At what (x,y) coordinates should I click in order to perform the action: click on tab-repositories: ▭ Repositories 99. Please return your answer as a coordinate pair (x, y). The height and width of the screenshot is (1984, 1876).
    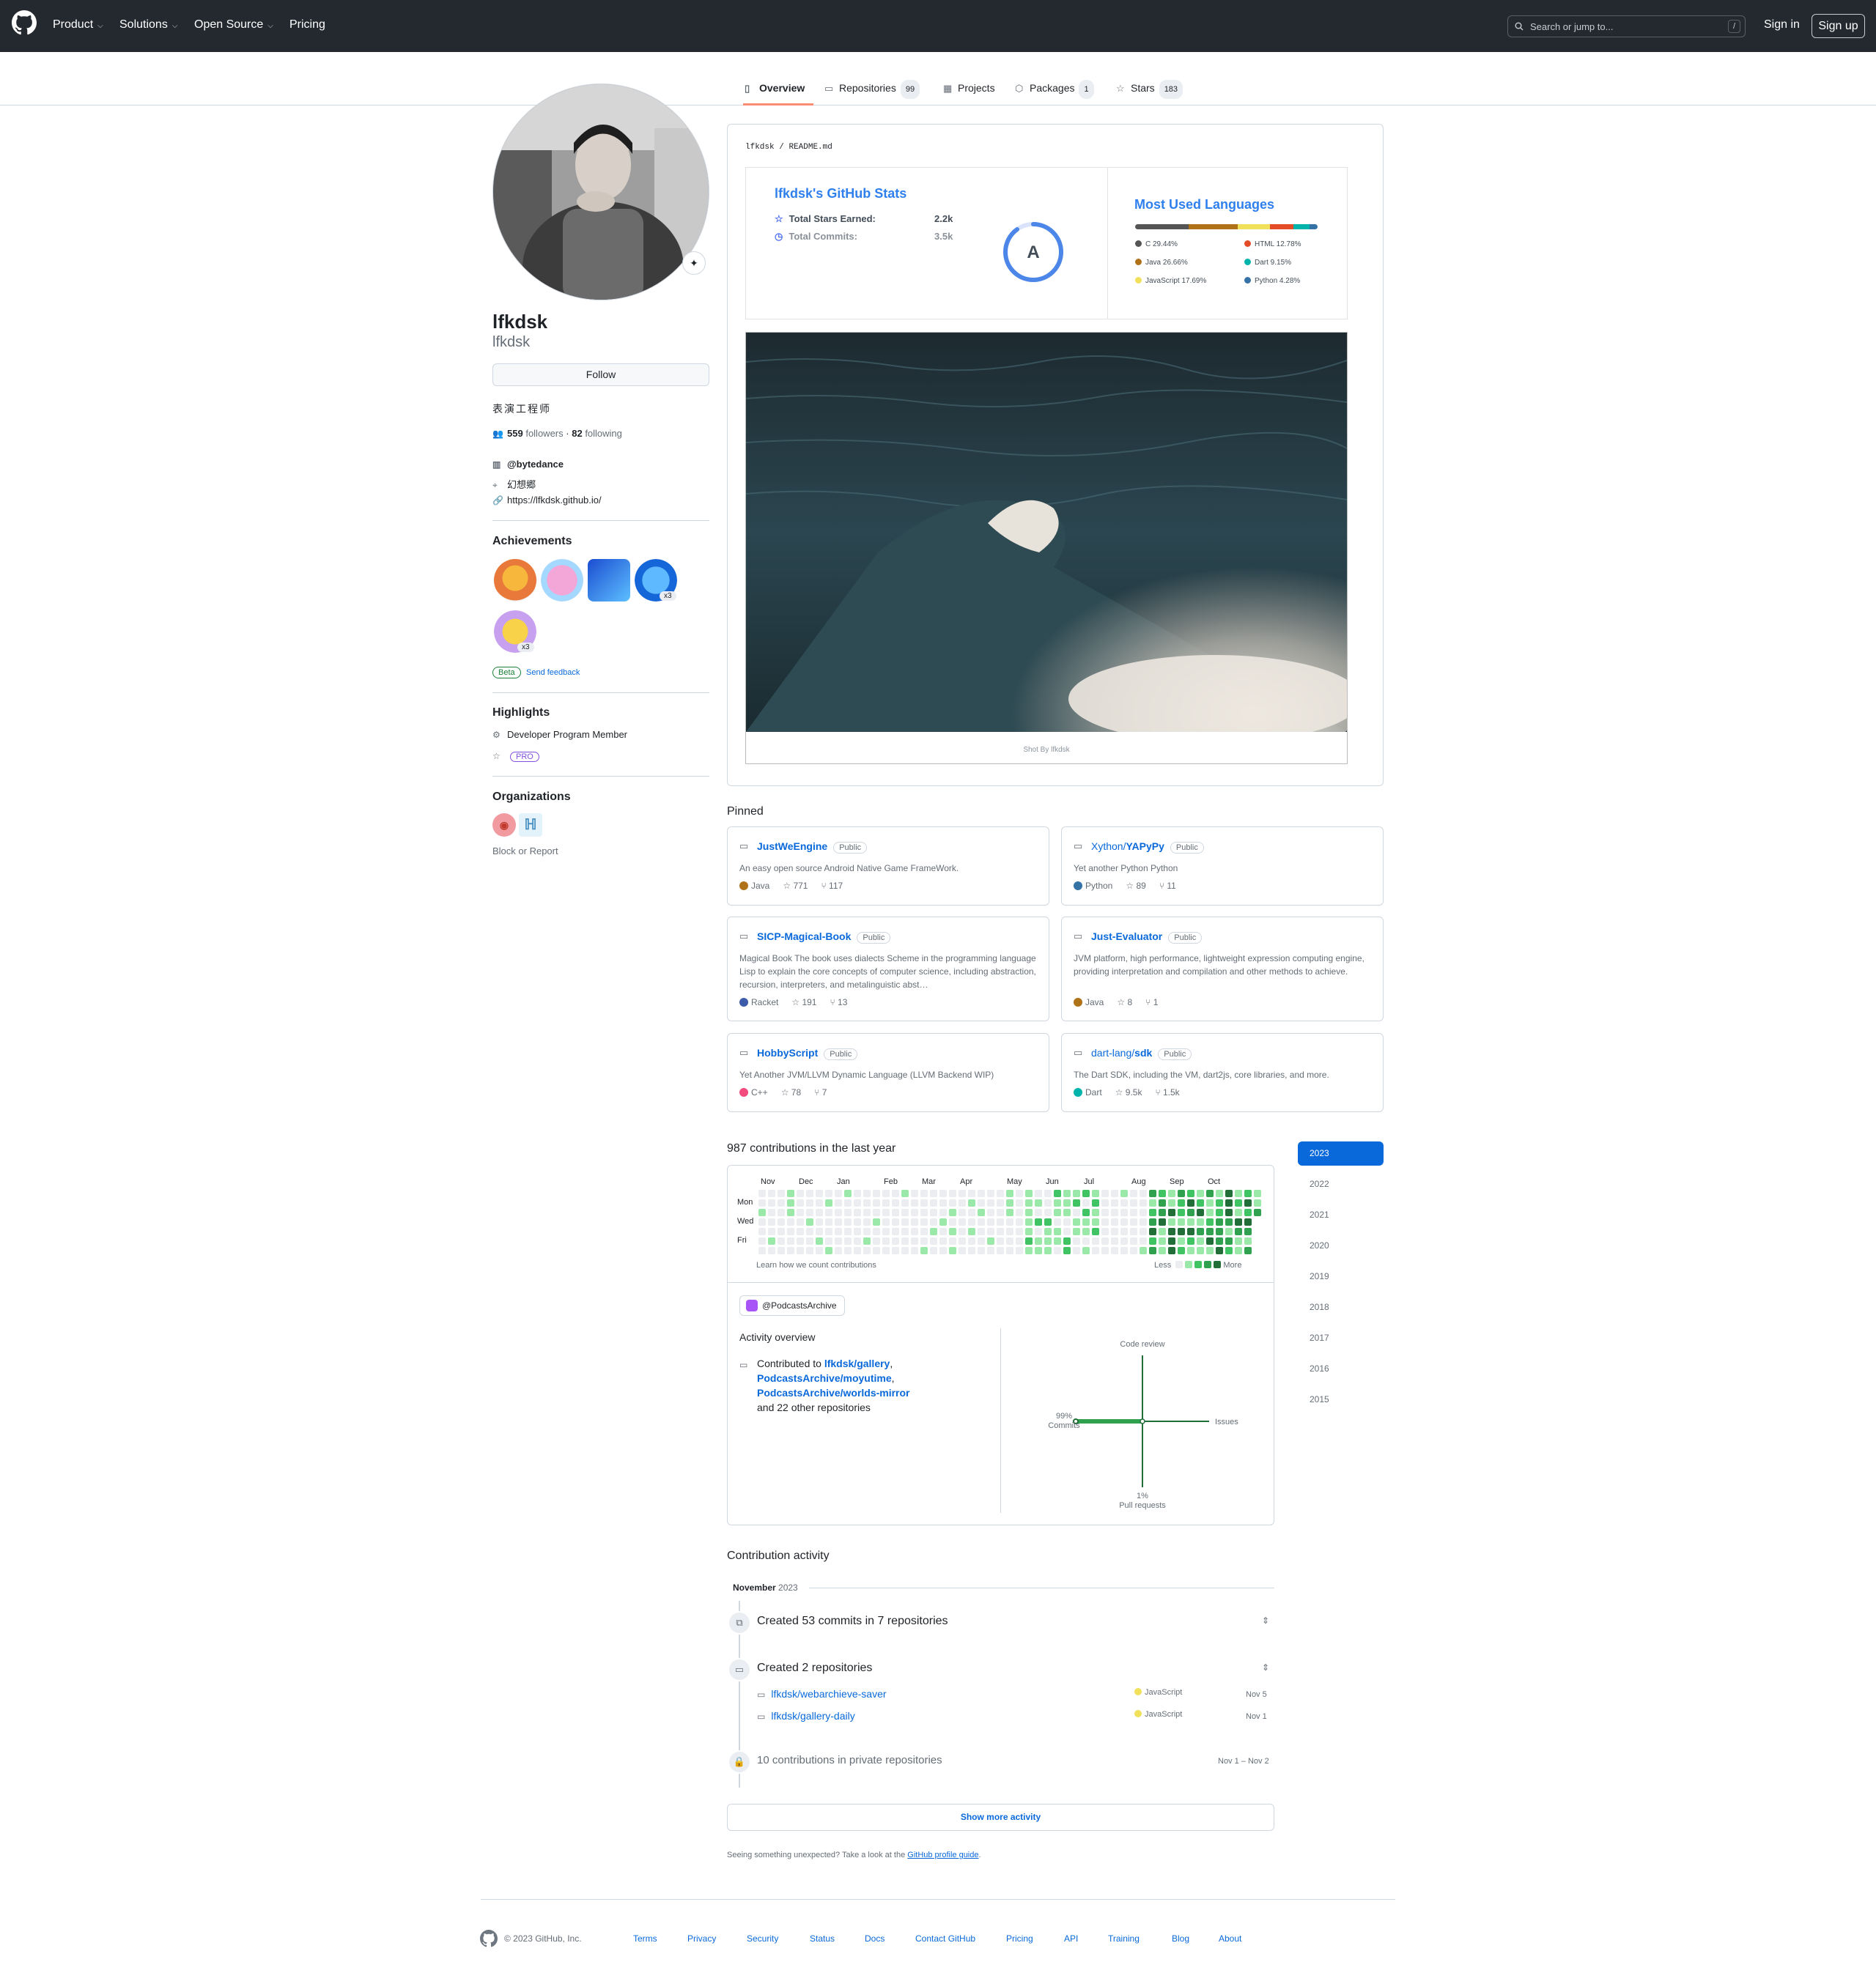
    Looking at the image, I should click on (872, 92).